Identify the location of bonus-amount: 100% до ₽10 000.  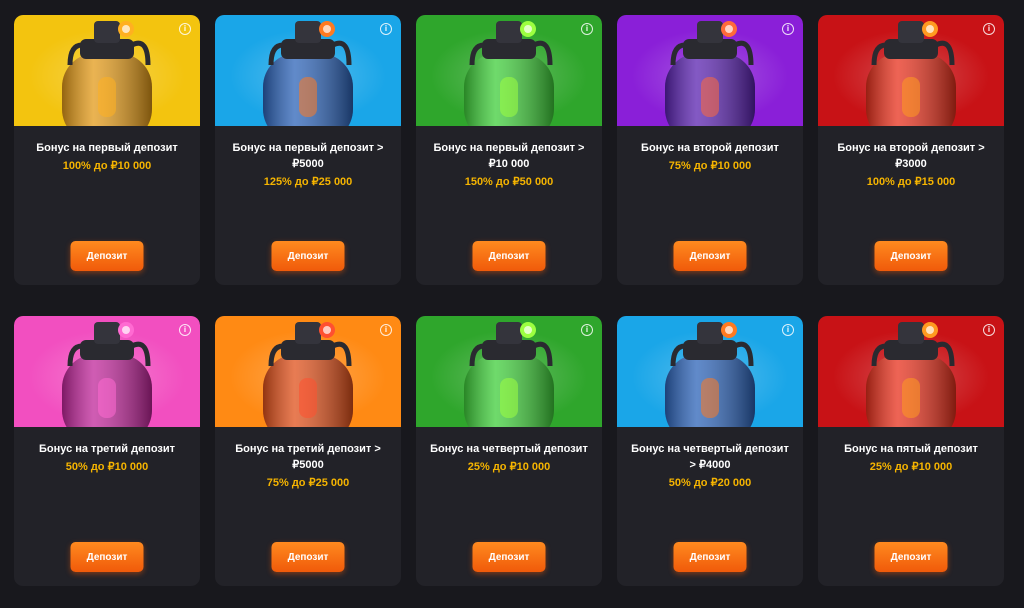
(107, 166).